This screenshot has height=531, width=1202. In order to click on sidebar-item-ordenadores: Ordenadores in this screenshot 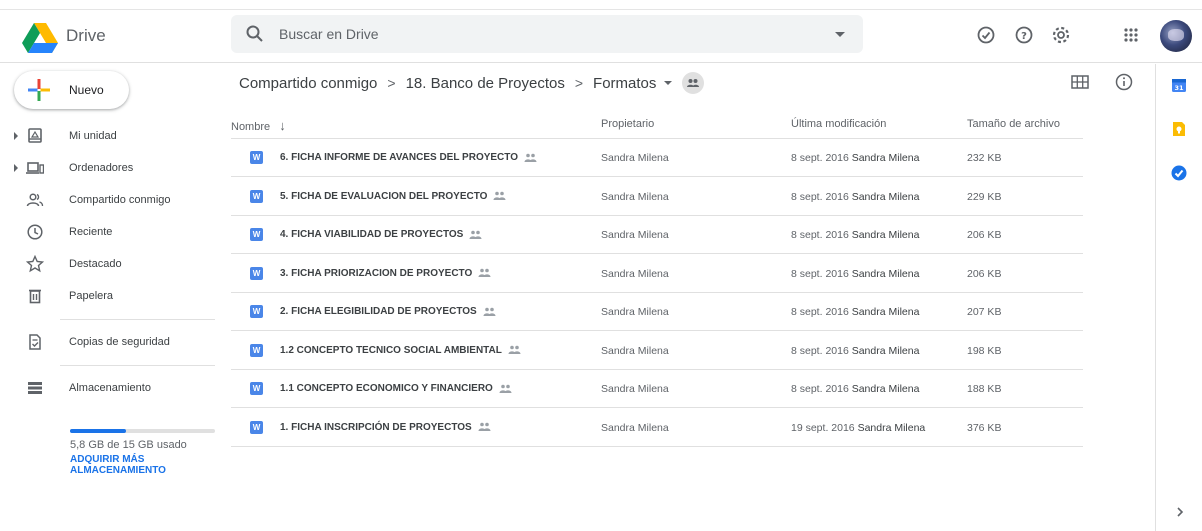, I will do `click(115, 168)`.